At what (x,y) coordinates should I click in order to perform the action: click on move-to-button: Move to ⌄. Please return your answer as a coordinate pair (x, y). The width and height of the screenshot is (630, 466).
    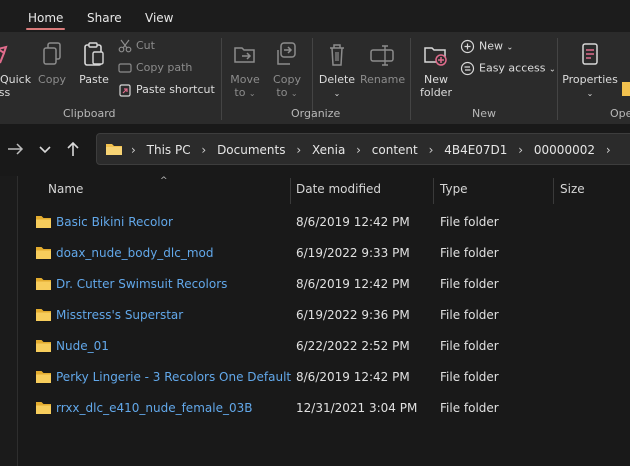
    Looking at the image, I should click on (245, 70).